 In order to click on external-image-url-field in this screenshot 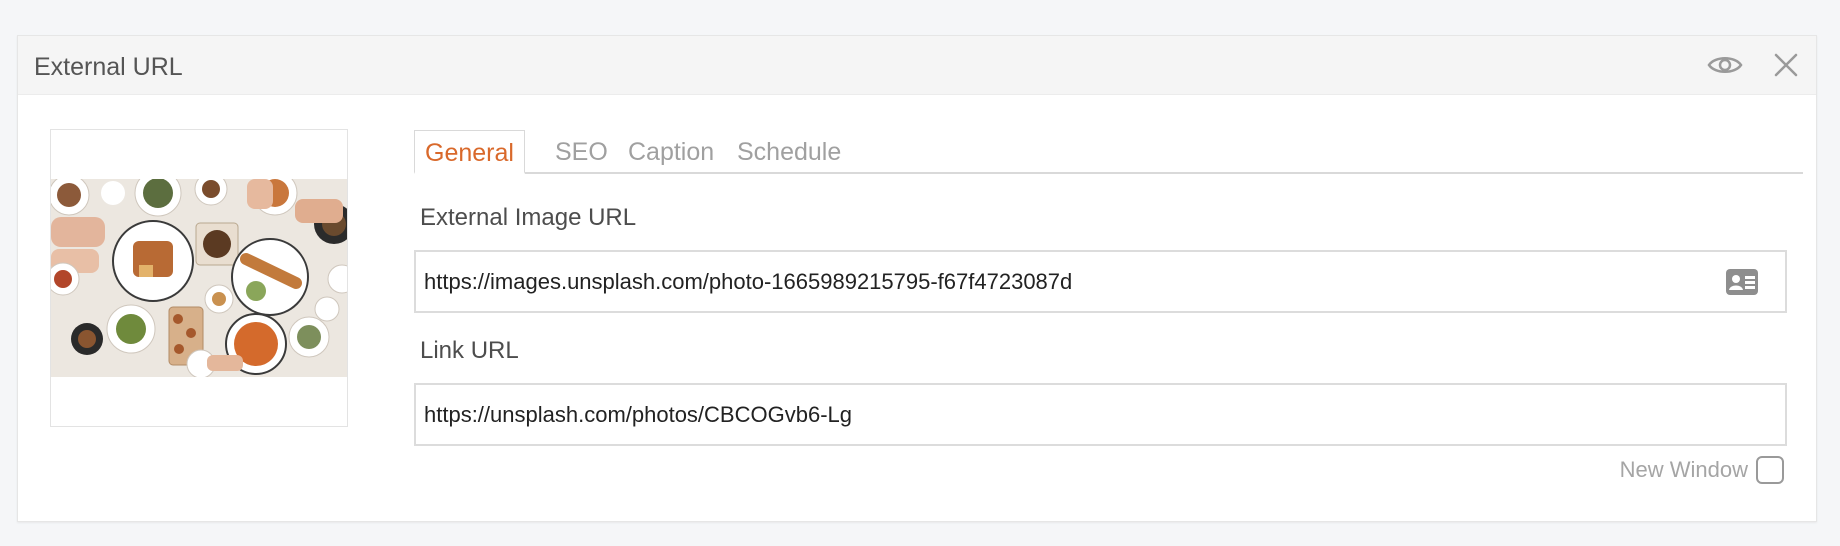, I will do `click(1100, 281)`.